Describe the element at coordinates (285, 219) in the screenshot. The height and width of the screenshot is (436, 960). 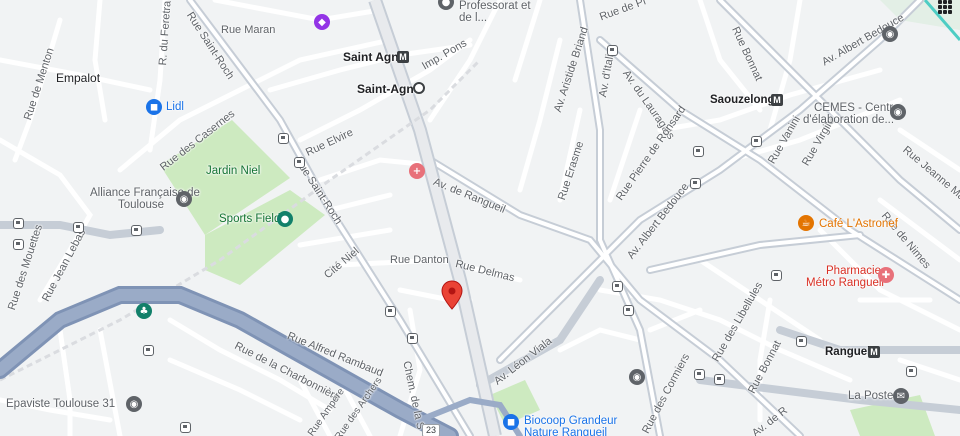
I see `sports-field-icon: ●` at that location.